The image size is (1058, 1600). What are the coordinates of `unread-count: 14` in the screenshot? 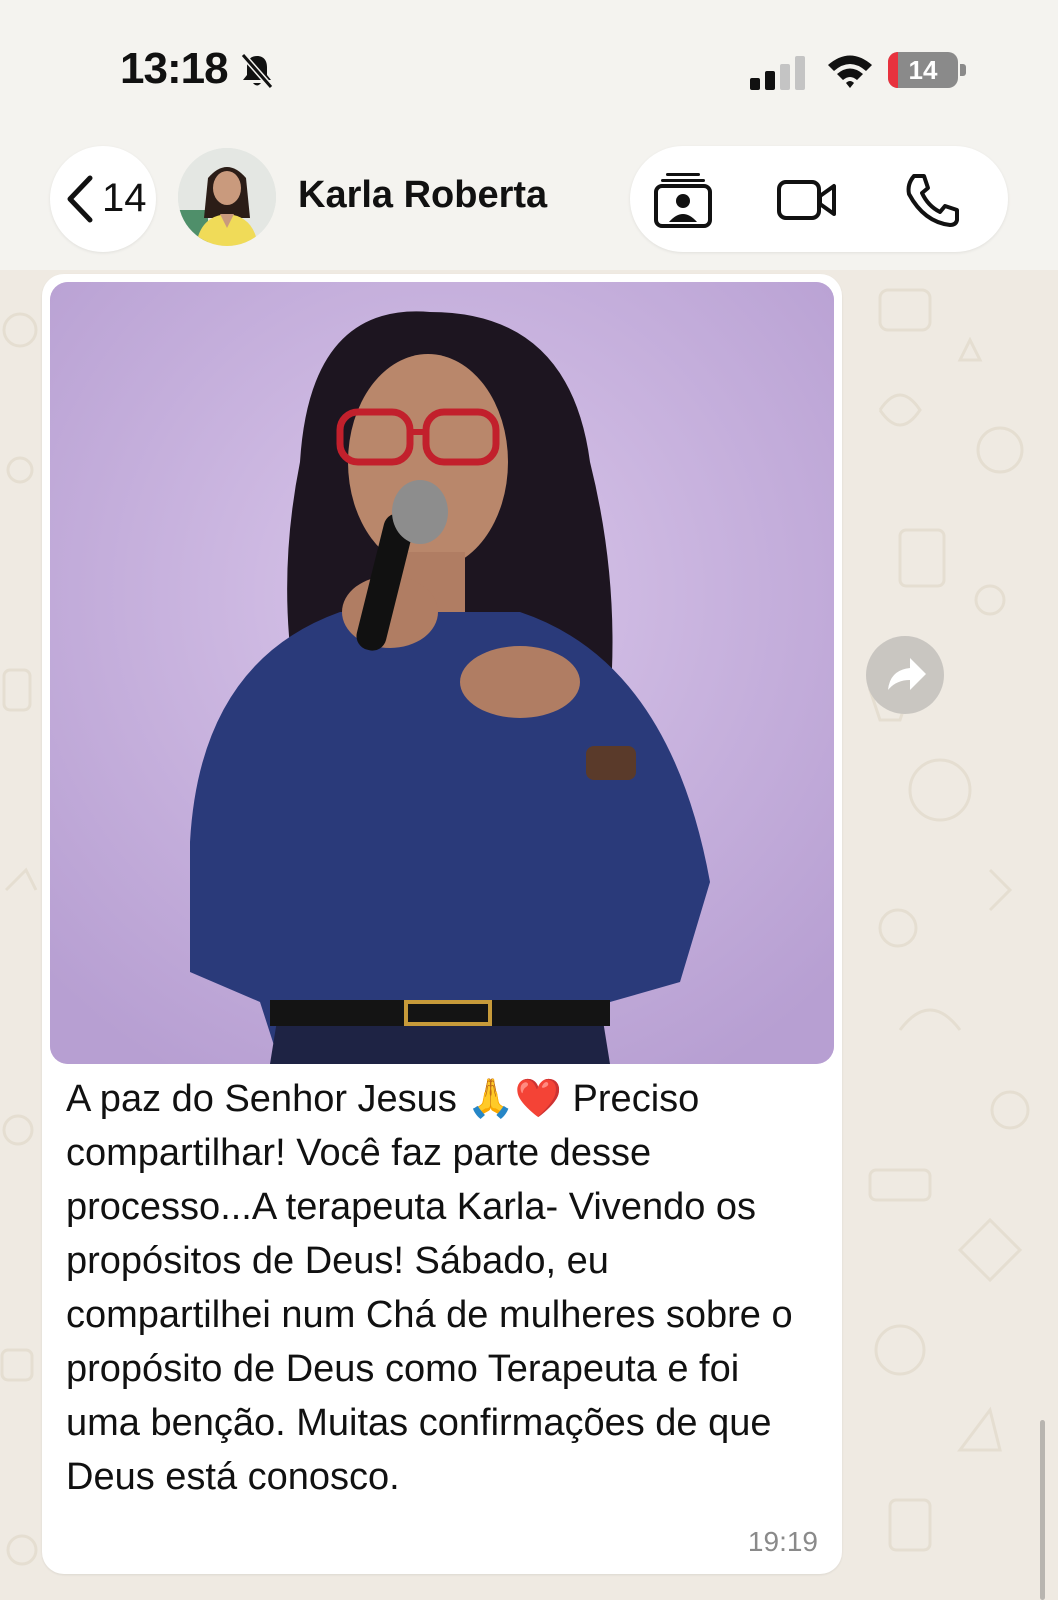 It's located at (124, 198).